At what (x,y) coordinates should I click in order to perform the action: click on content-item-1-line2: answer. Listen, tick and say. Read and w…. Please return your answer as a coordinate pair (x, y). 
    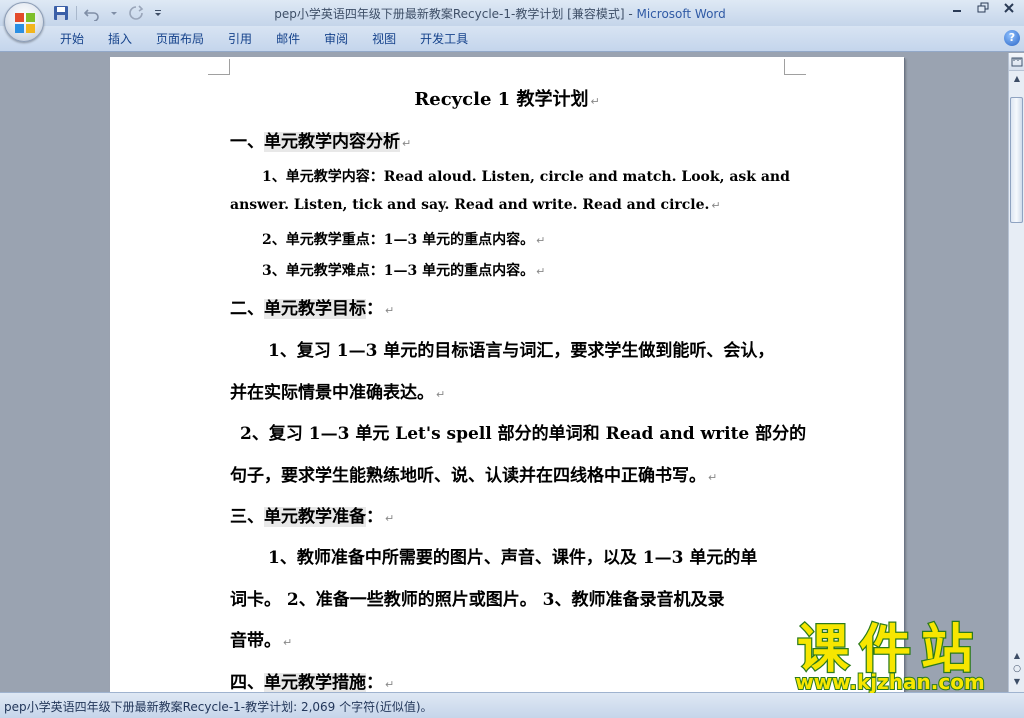
    Looking at the image, I should click on (475, 205).